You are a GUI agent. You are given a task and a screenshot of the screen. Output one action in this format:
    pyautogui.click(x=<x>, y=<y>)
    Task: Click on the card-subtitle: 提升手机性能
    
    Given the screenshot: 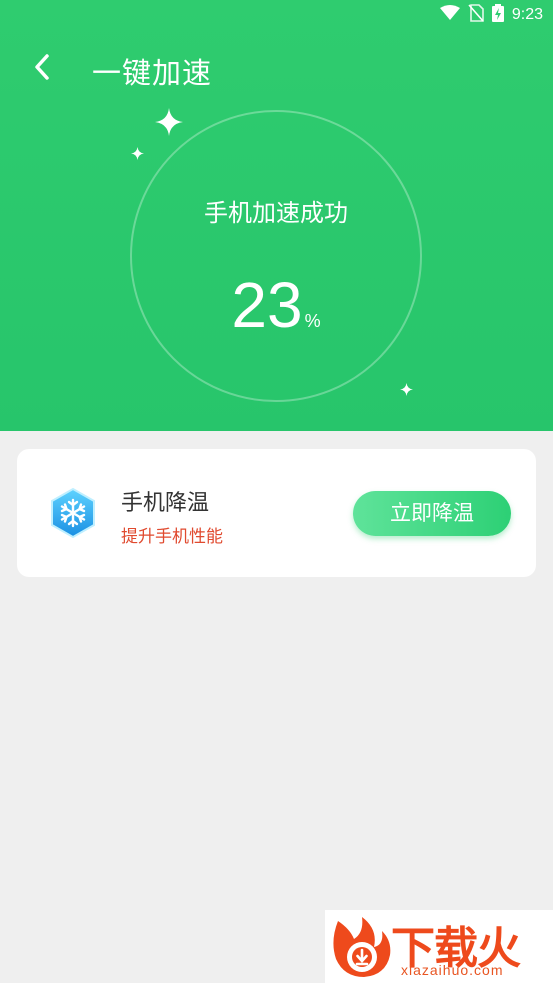 What is the action you would take?
    pyautogui.click(x=172, y=537)
    